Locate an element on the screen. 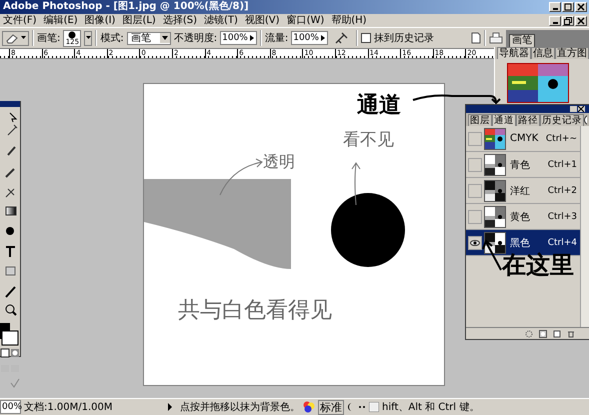 This screenshot has width=589, height=415. handwritten-note: 通道 is located at coordinates (379, 105).